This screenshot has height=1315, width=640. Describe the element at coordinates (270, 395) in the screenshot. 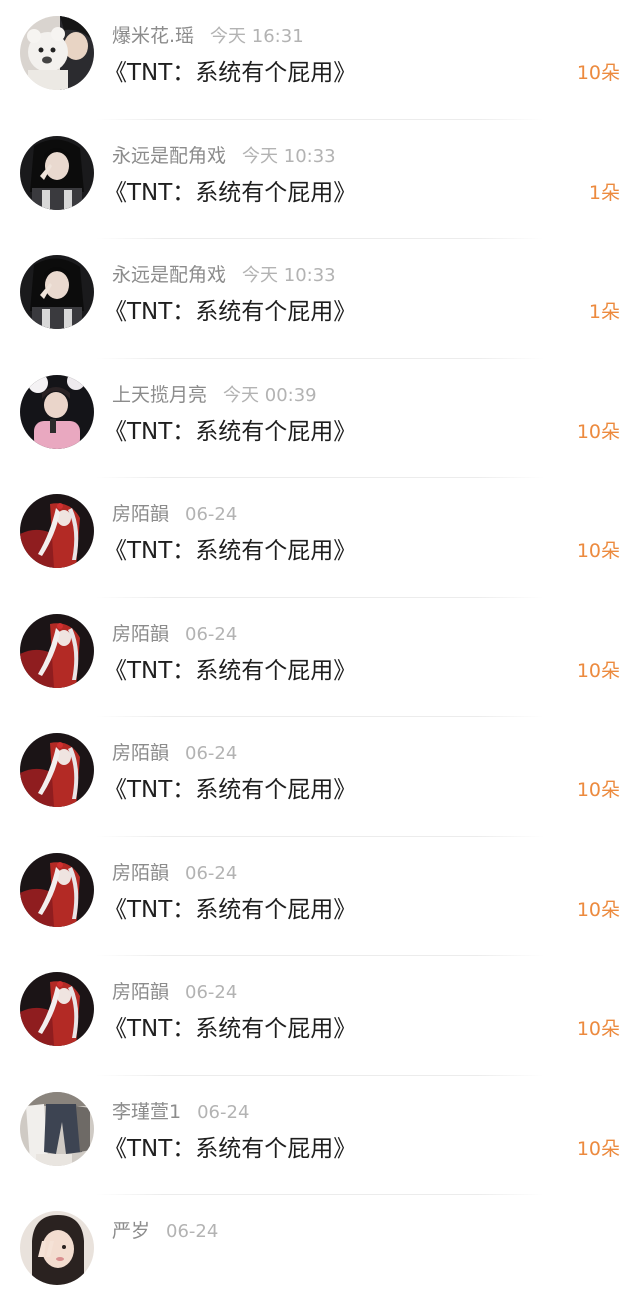

I see `timestamp: 今天 00:39` at that location.